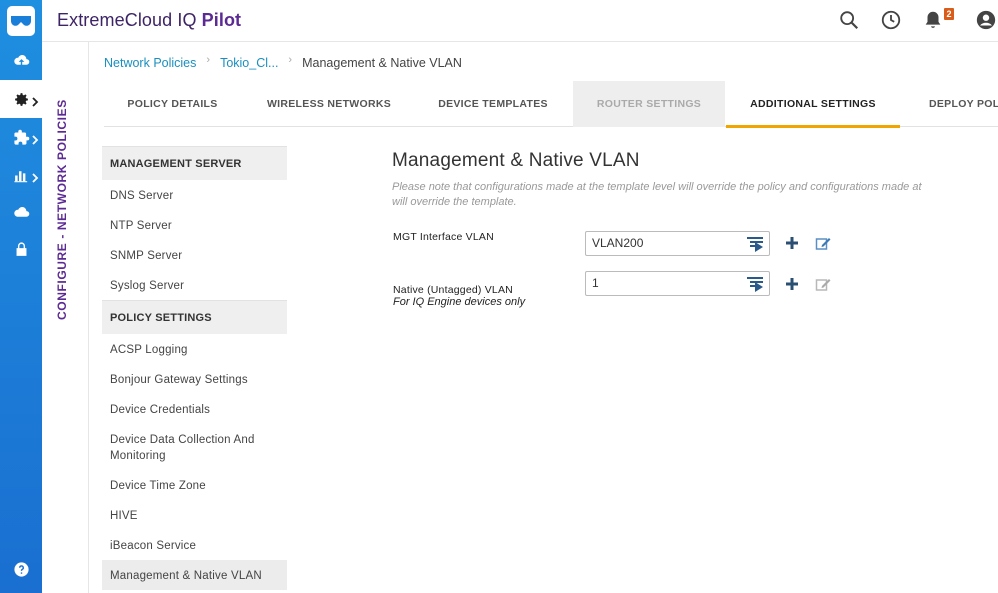  Describe the element at coordinates (958, 104) in the screenshot. I see `tab-deploy-policy: DEPLOY POLIC` at that location.